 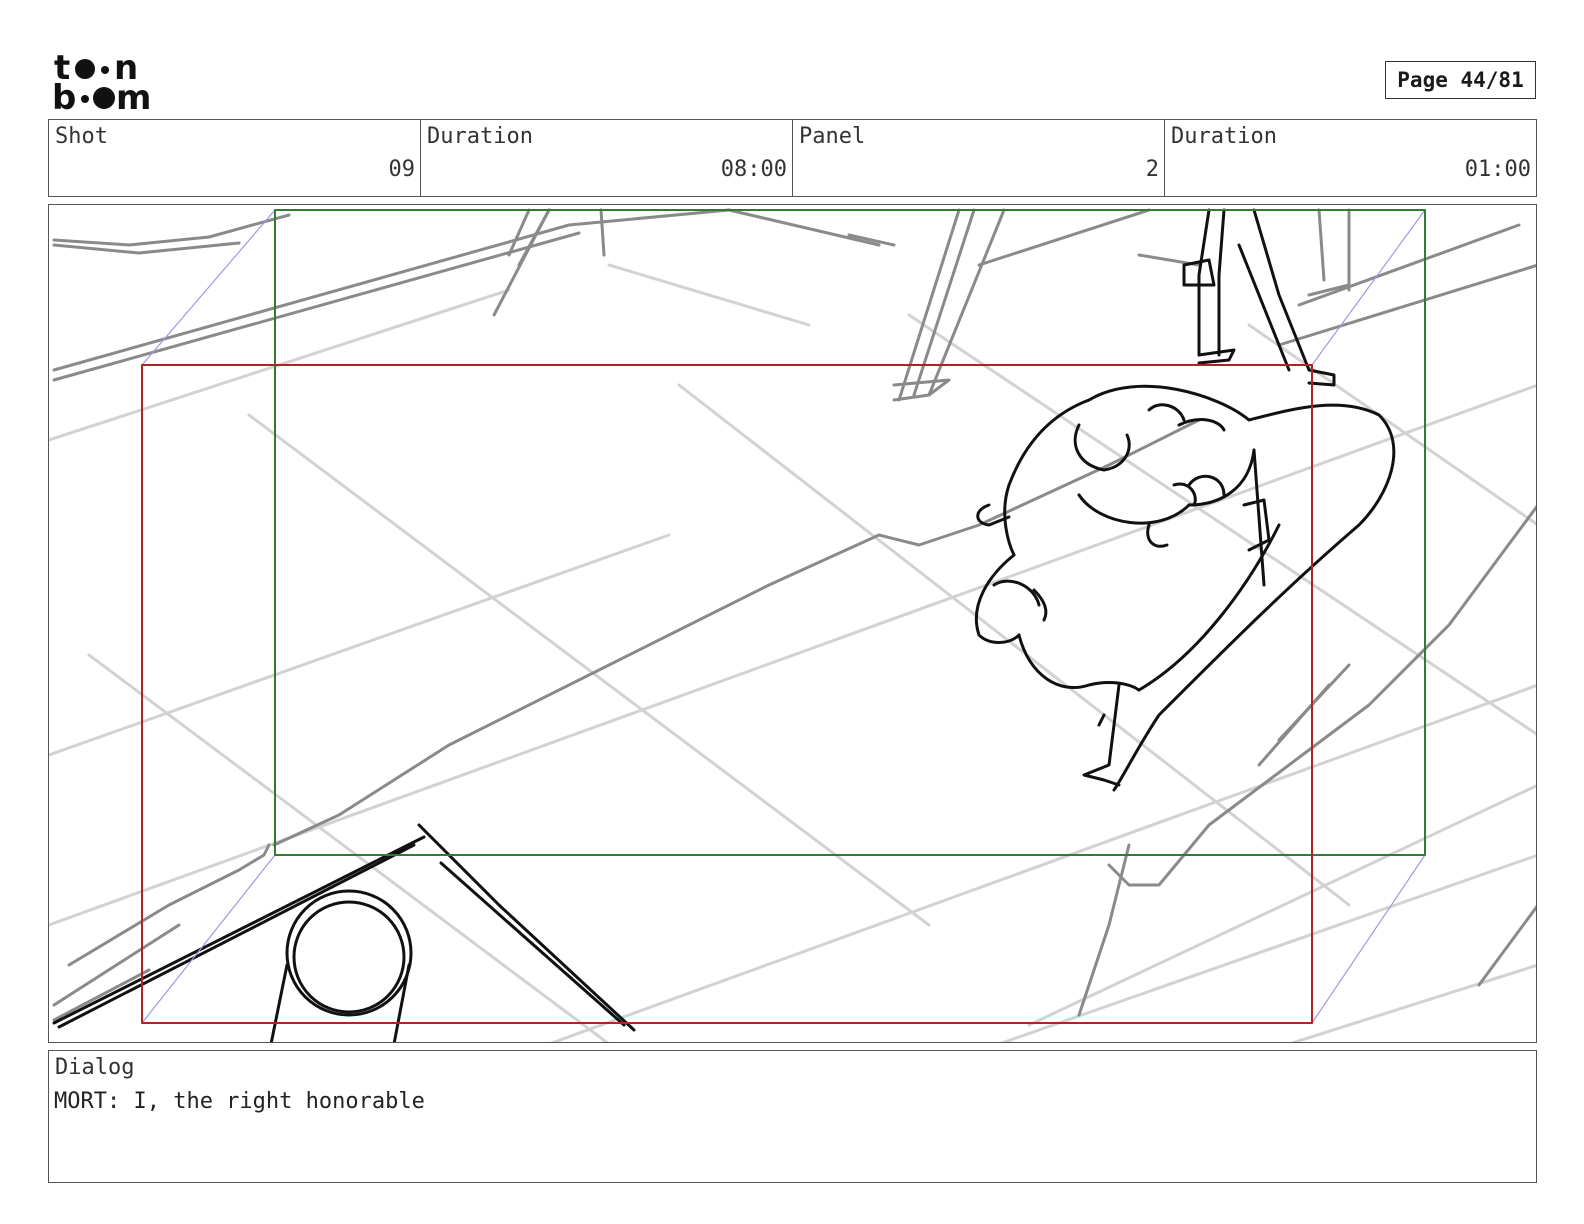 I want to click on shot-cell: Shot 09, so click(x=235, y=158).